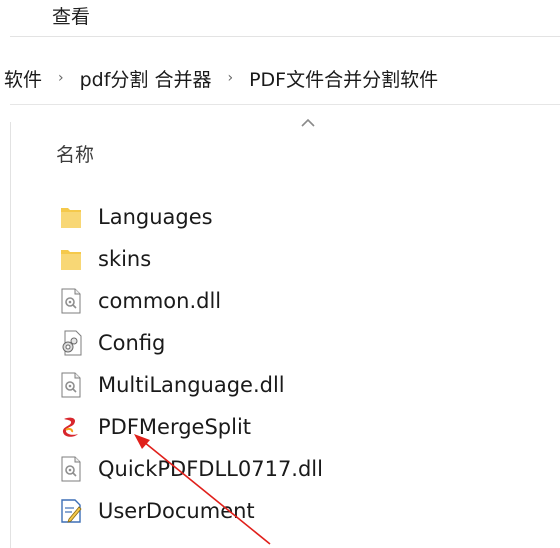 This screenshot has width=560, height=548. Describe the element at coordinates (146, 78) in the screenshot. I see `breadcrumb-item-pdf-split-merger: pdf分割 合并器` at that location.